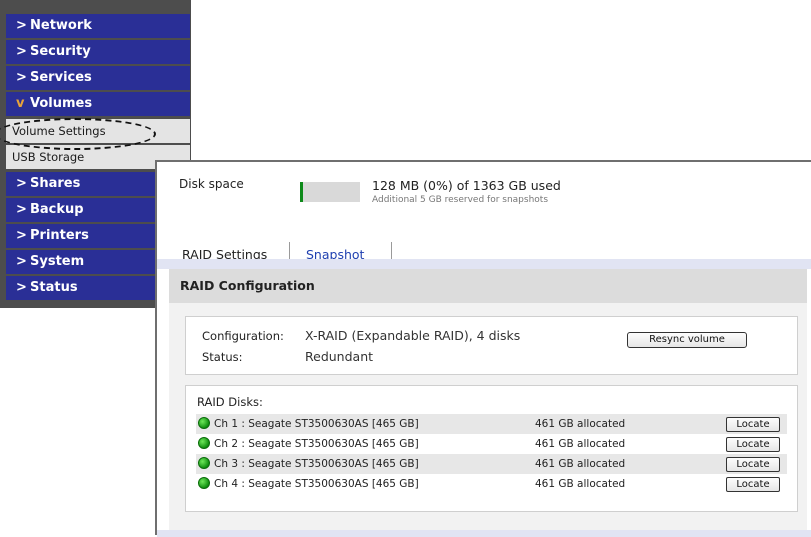  I want to click on status-label: Status:, so click(222, 357).